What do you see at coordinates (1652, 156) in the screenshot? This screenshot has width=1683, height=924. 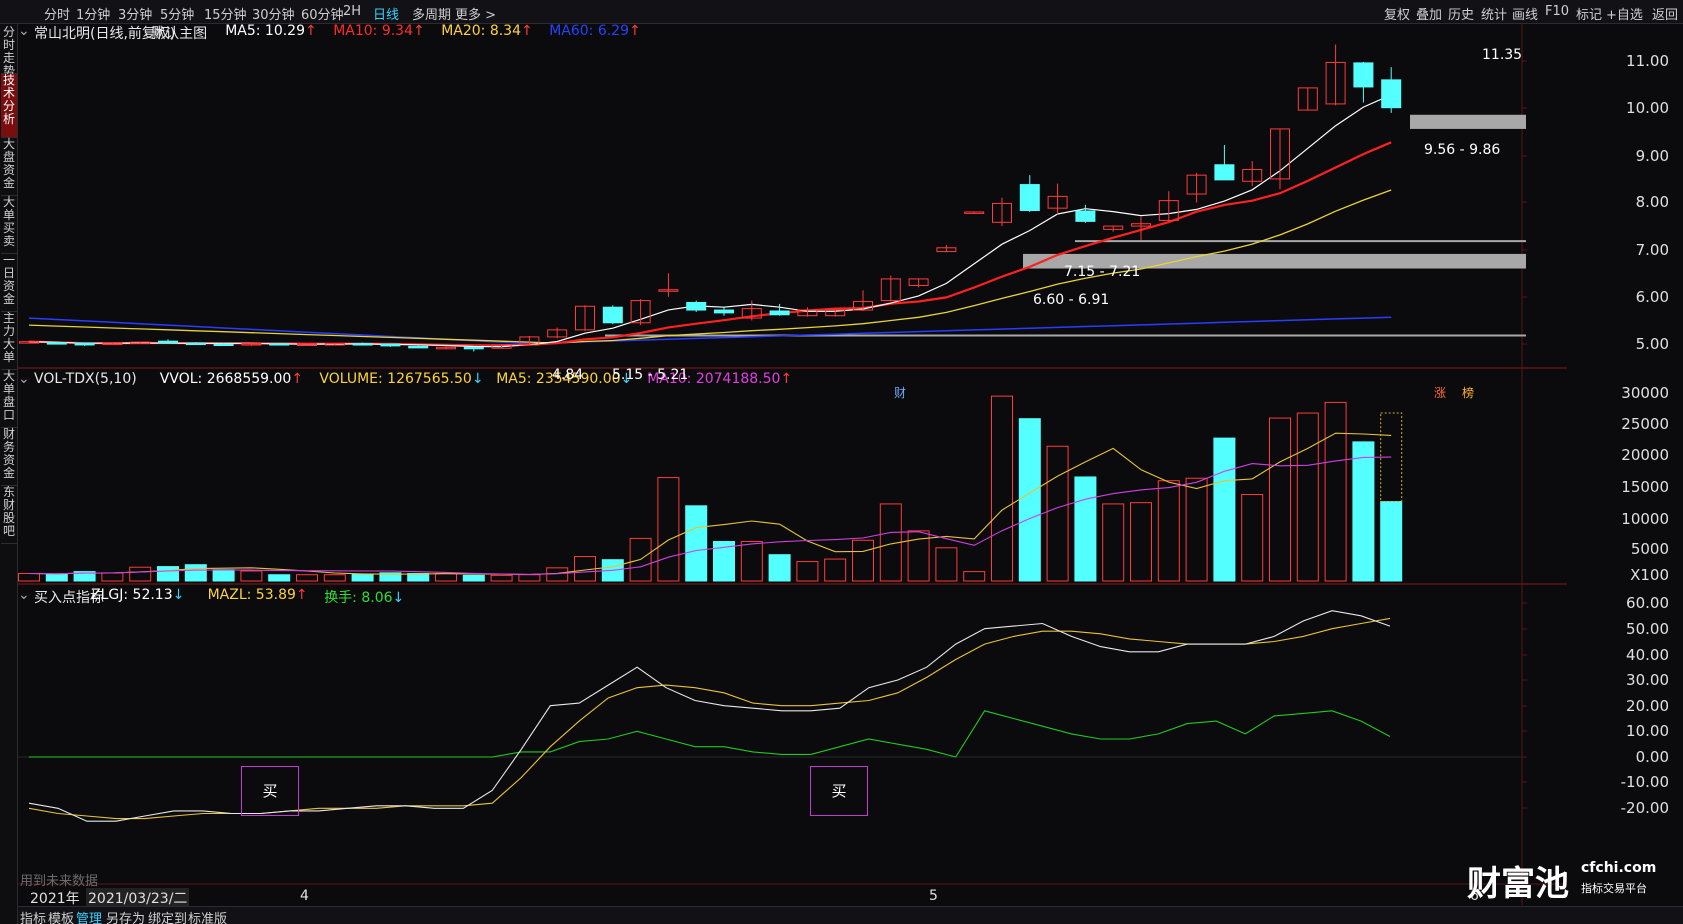 I see `price-axis-label: 9.00` at bounding box center [1652, 156].